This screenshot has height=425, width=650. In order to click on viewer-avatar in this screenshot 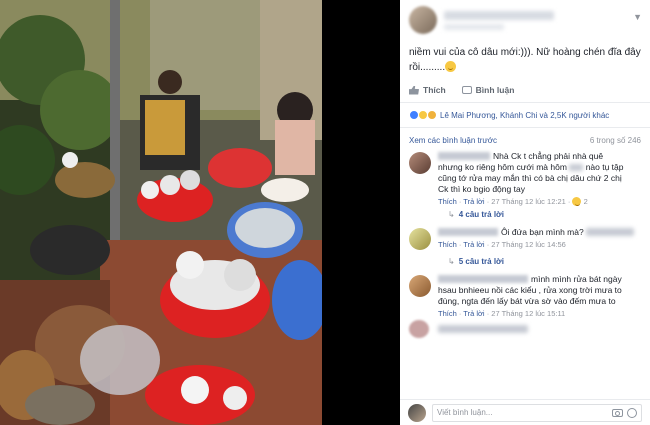, I will do `click(417, 412)`.